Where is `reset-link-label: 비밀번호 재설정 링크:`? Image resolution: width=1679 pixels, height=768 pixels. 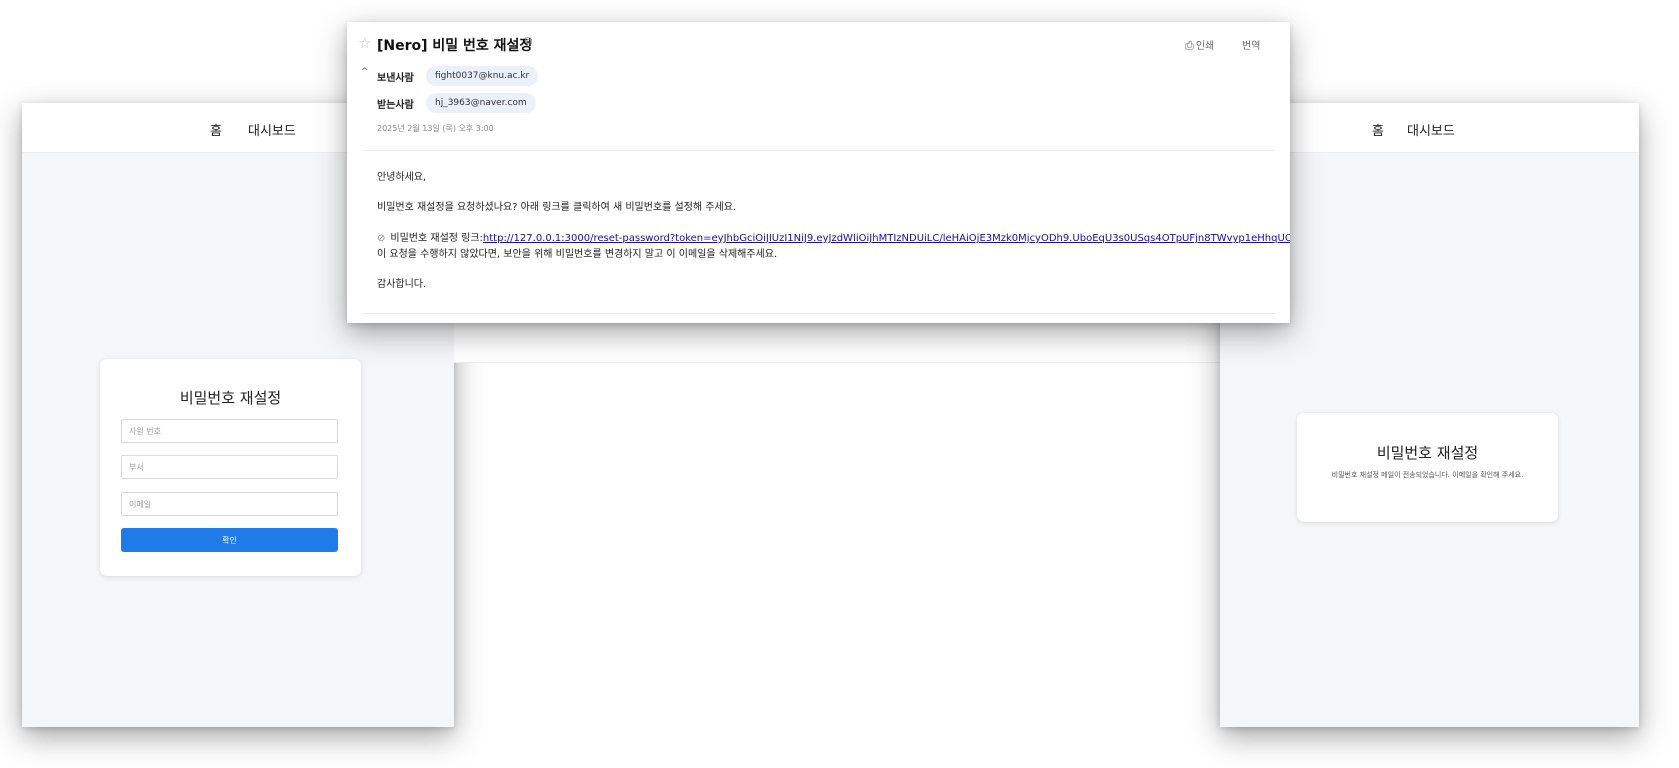
reset-link-label: 비밀번호 재설정 링크: is located at coordinates (436, 238).